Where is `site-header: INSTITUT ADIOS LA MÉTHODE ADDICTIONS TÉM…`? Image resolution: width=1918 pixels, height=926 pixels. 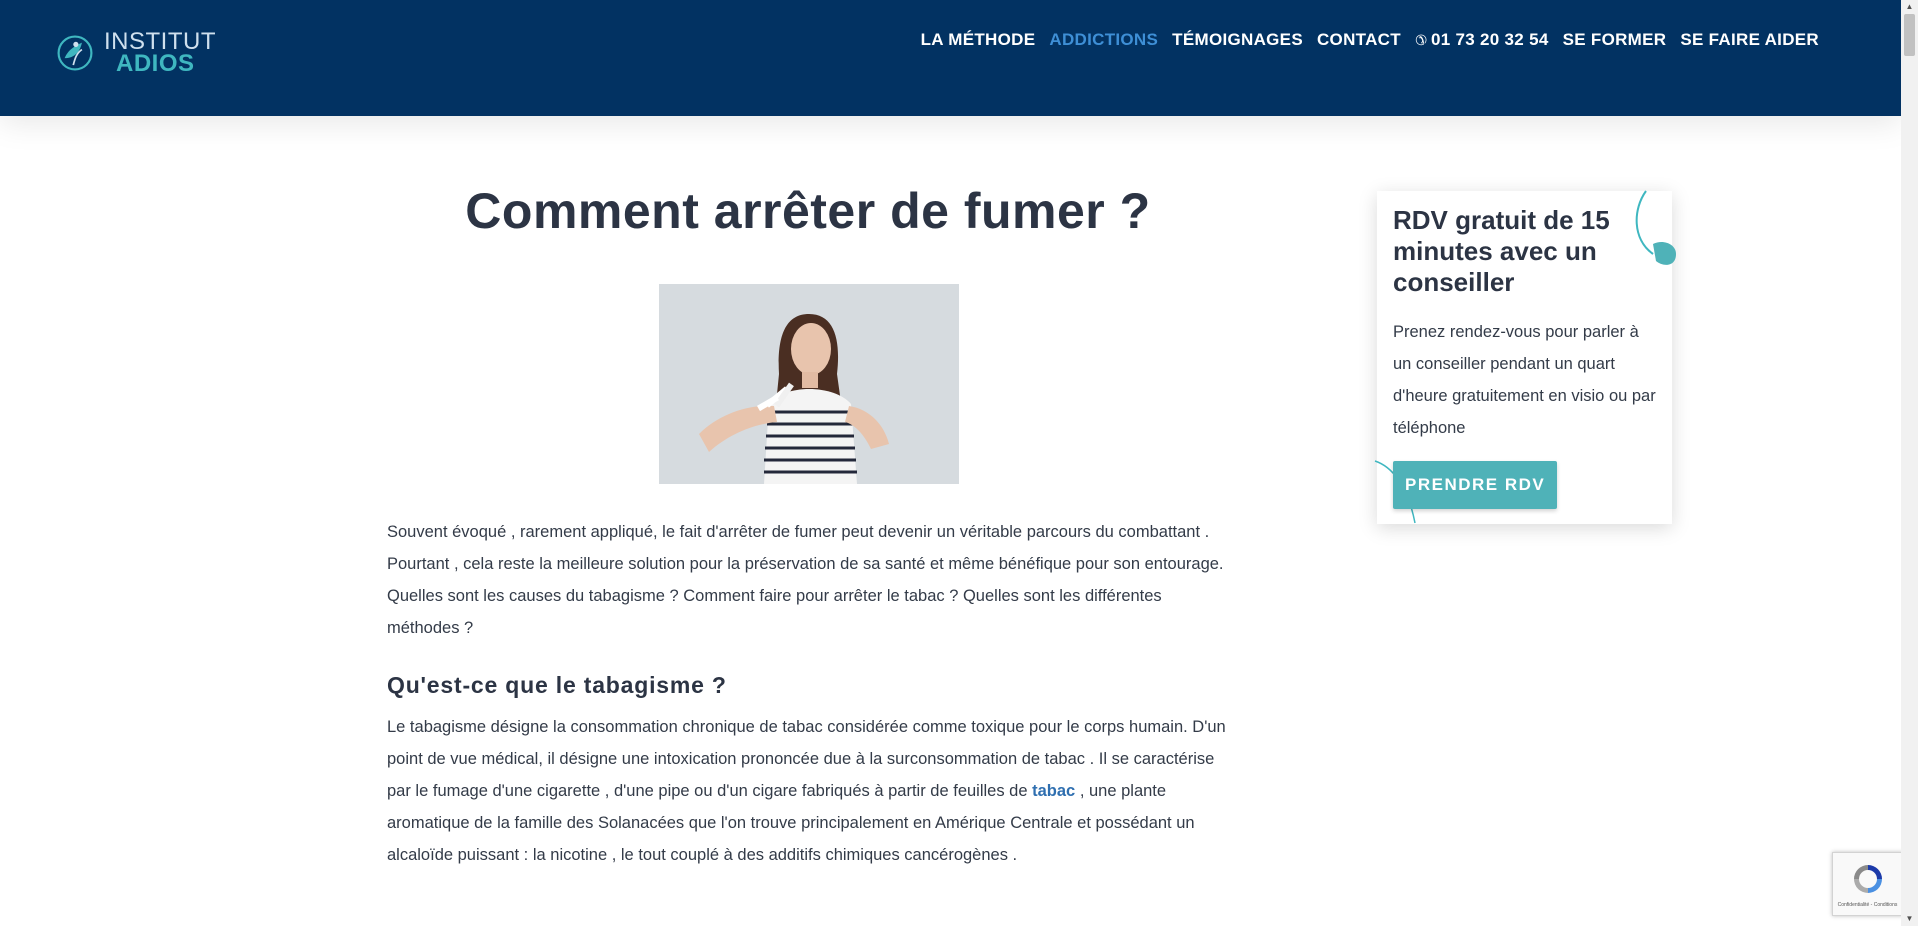
site-header: INSTITUT ADIOS LA MÉTHODE ADDICTIONS TÉM… is located at coordinates (950, 58).